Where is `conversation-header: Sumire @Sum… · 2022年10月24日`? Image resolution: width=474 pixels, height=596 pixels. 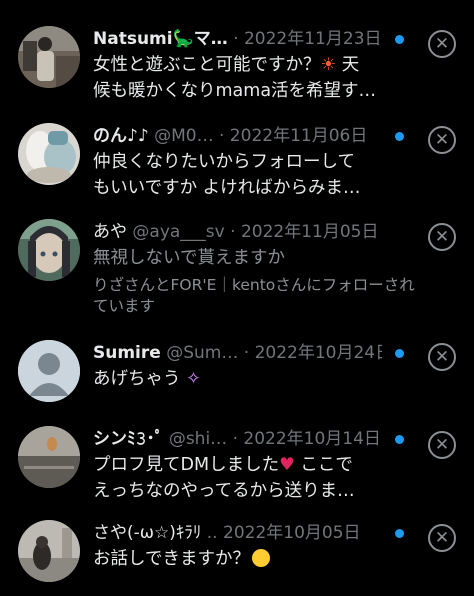
conversation-header: Sumire @Sum… · 2022年10月24日 is located at coordinates (237, 353).